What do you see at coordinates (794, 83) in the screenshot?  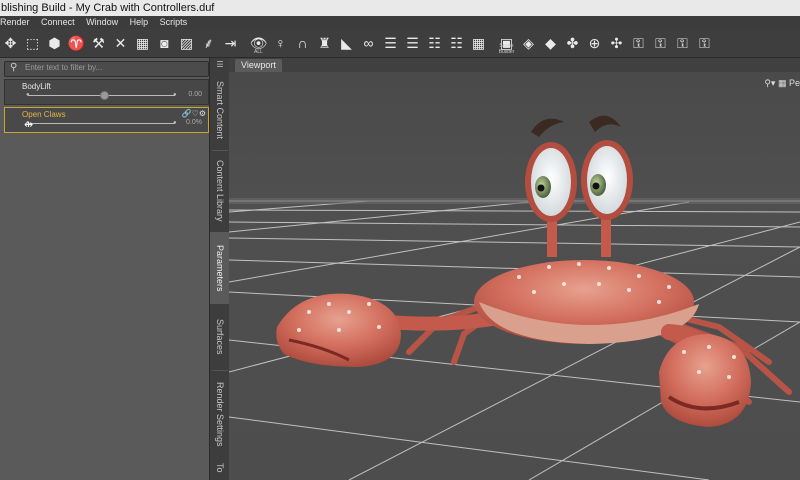 I see `perspective-label: Pe` at bounding box center [794, 83].